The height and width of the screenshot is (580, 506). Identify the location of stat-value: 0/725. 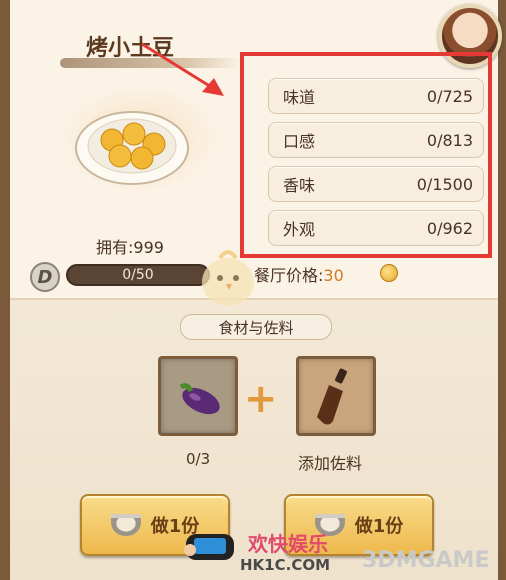
(449, 96).